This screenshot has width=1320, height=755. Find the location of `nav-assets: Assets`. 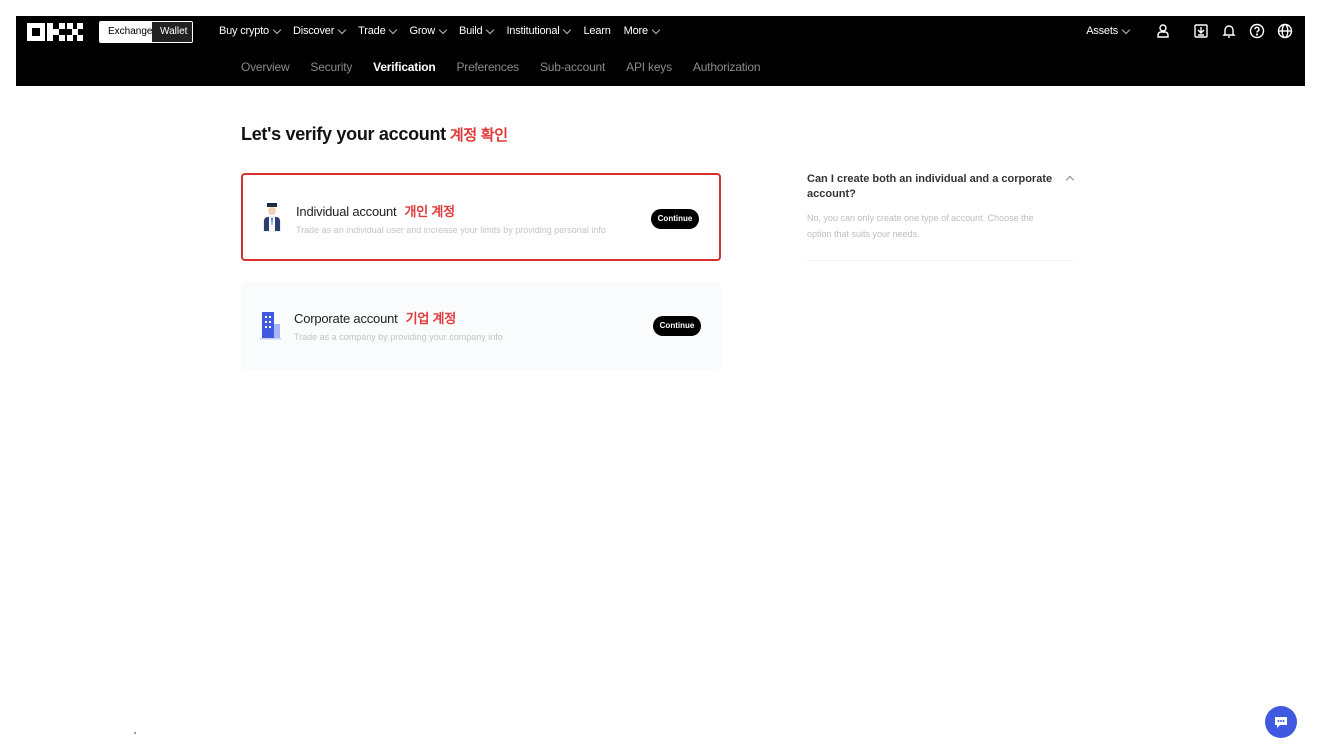

nav-assets: Assets is located at coordinates (1108, 31).